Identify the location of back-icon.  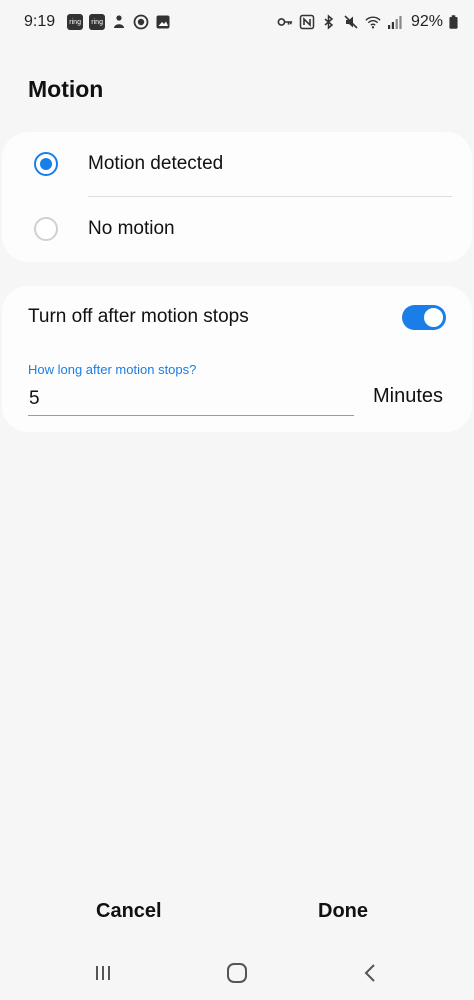
(371, 973).